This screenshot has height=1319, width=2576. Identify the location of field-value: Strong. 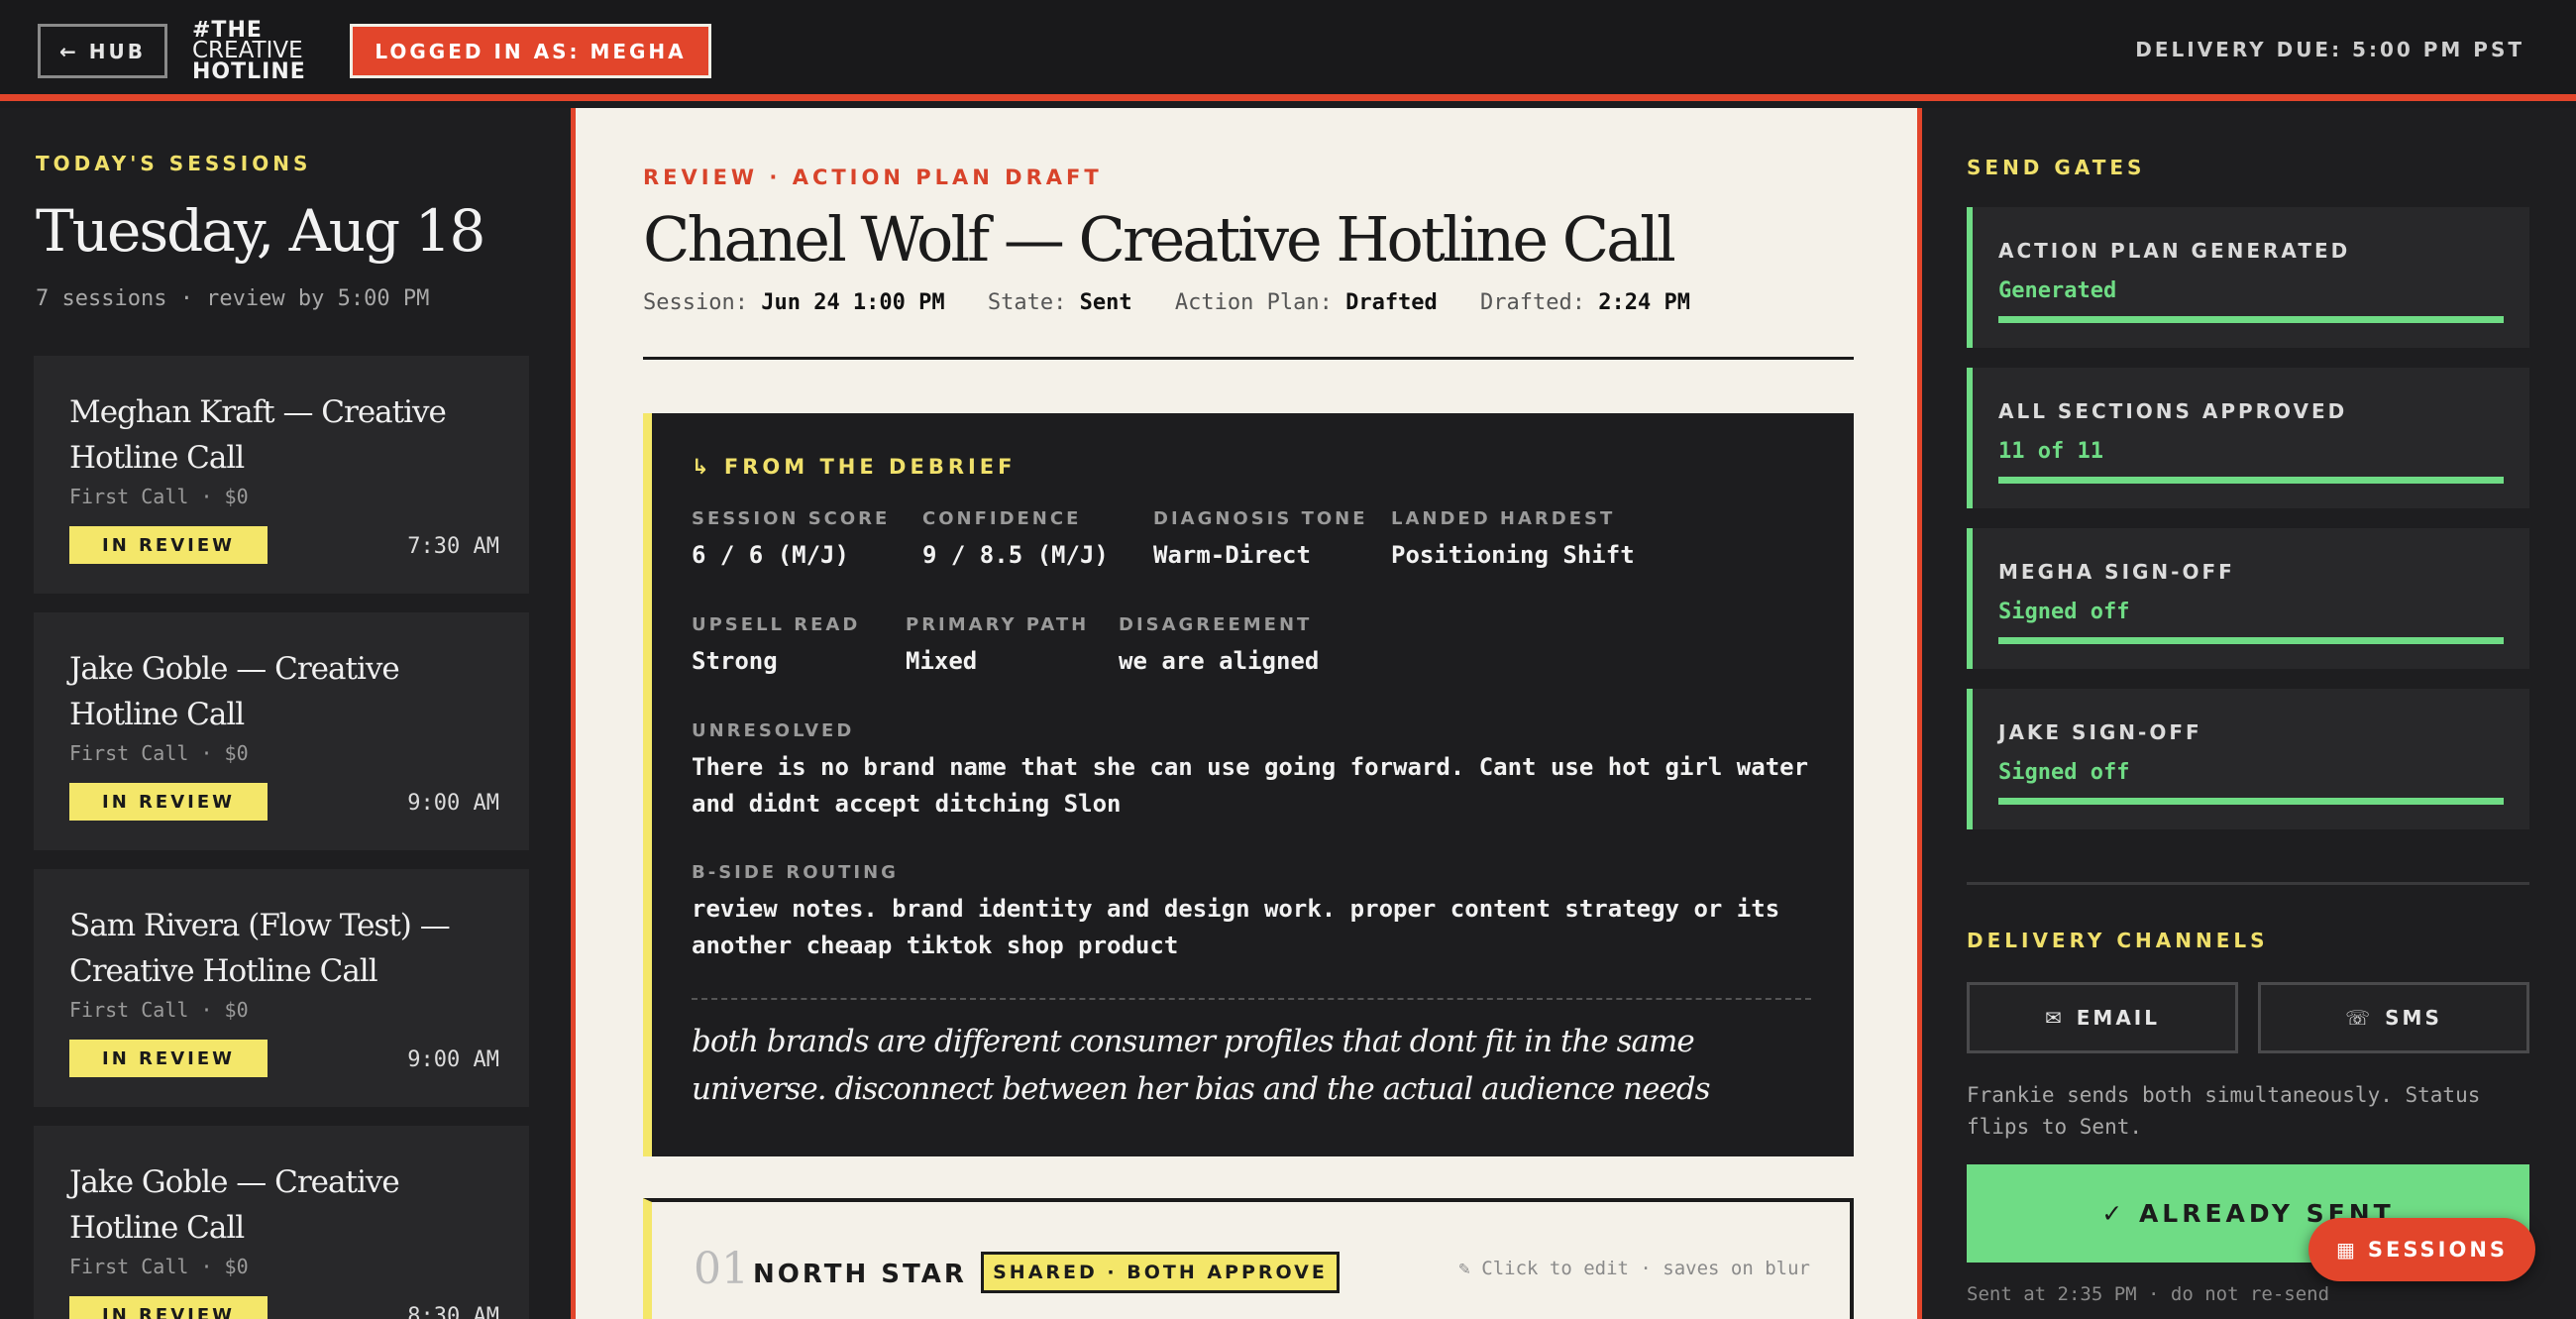
(735, 661).